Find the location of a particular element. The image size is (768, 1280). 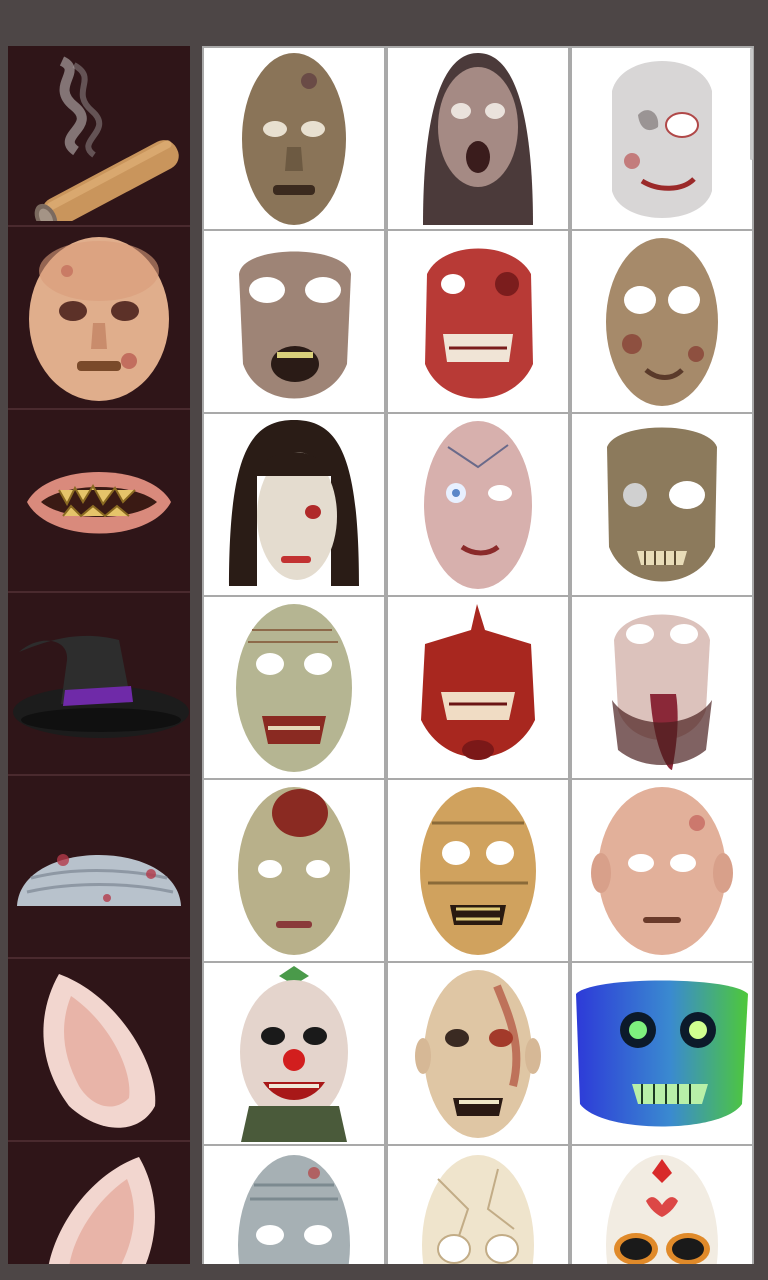

mask-option-ghost-mask-neon is located at coordinates (662, 1053).